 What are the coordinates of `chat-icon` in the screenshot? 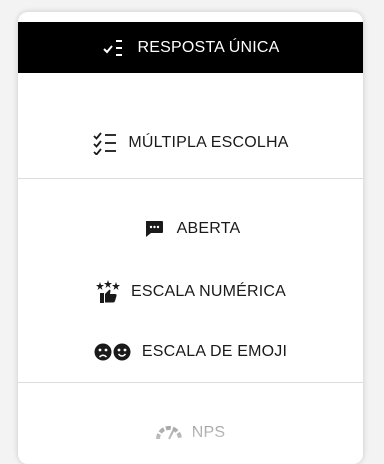 It's located at (154, 229).